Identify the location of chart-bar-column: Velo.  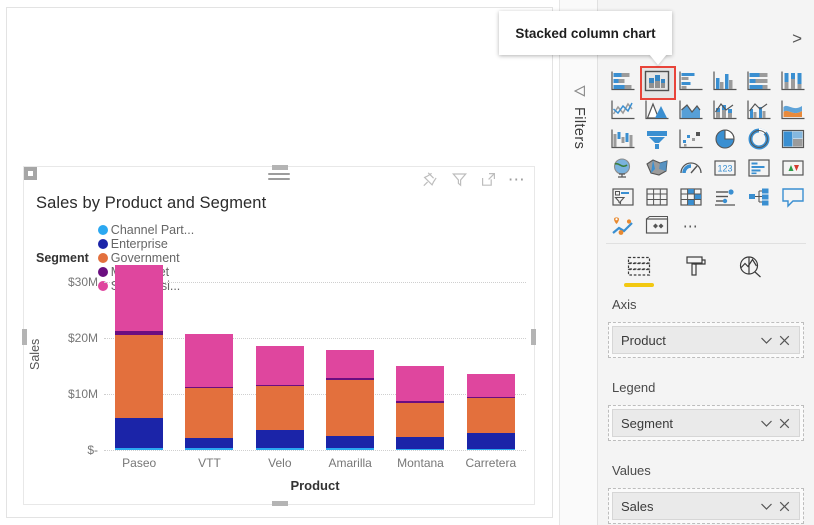
(280, 366).